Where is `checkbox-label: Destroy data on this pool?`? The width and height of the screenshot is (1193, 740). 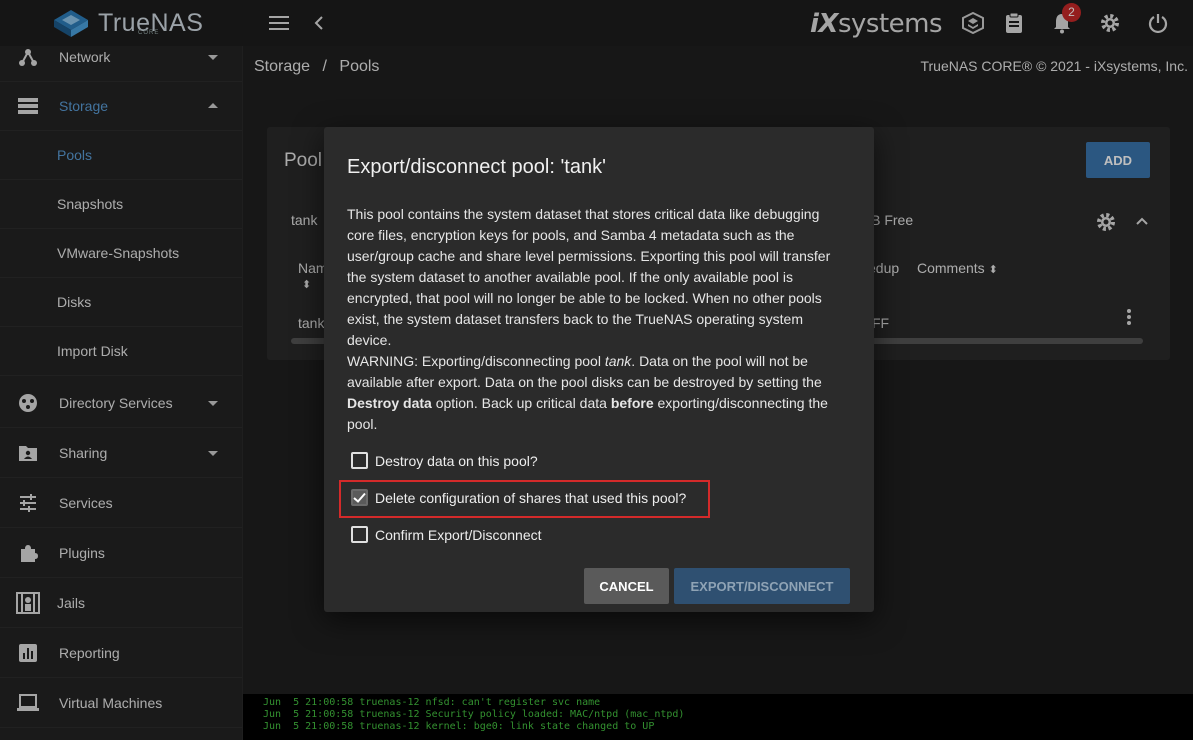
checkbox-label: Destroy data on this pool? is located at coordinates (456, 460).